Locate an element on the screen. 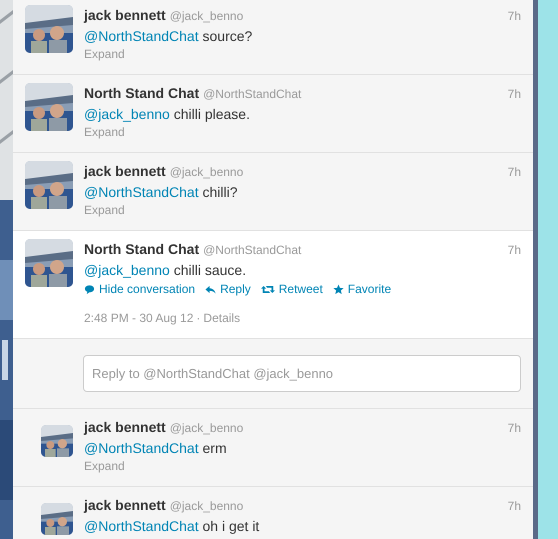  tweet-text: @jack_benno chilli please. is located at coordinates (167, 114).